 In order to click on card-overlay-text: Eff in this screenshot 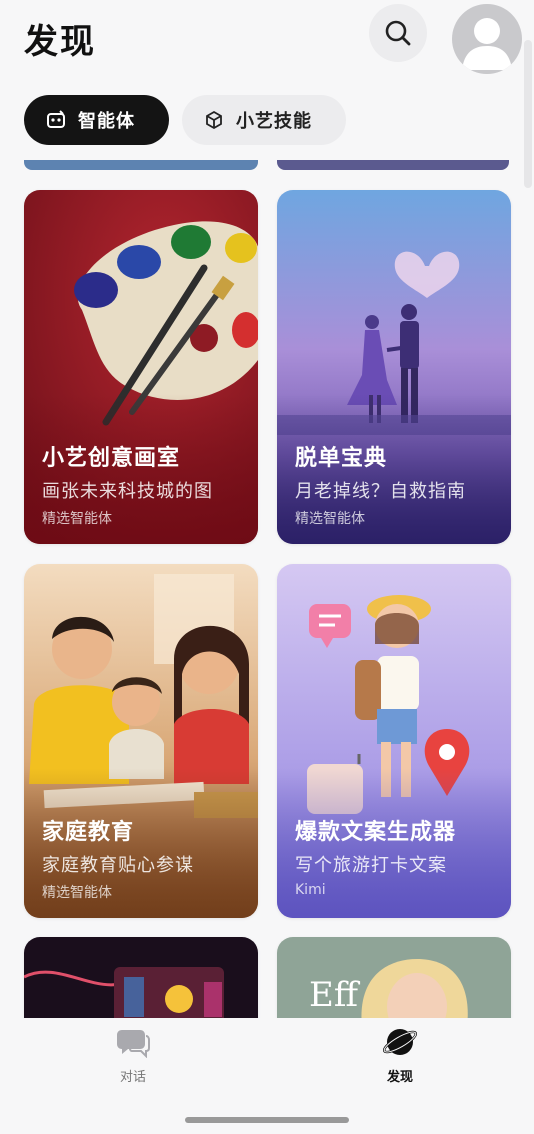, I will do `click(333, 995)`.